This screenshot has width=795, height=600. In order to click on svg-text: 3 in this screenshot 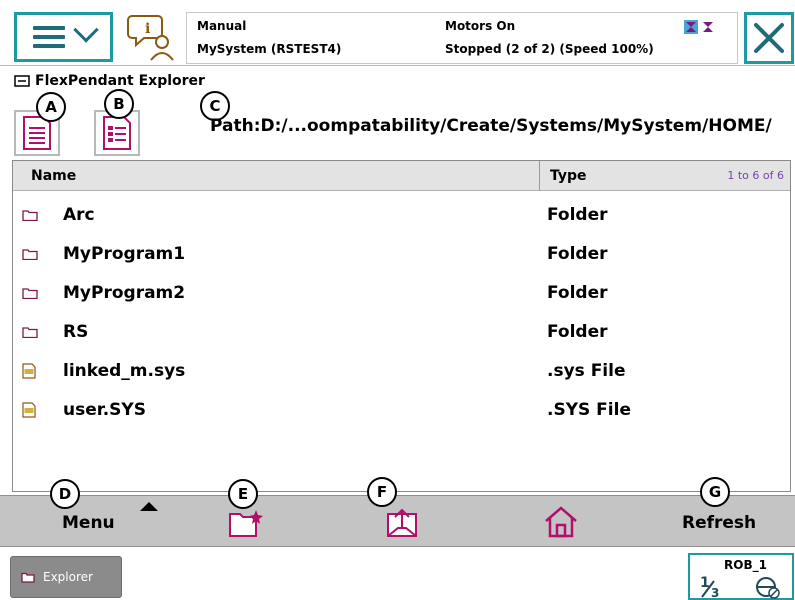, I will do `click(715, 592)`.